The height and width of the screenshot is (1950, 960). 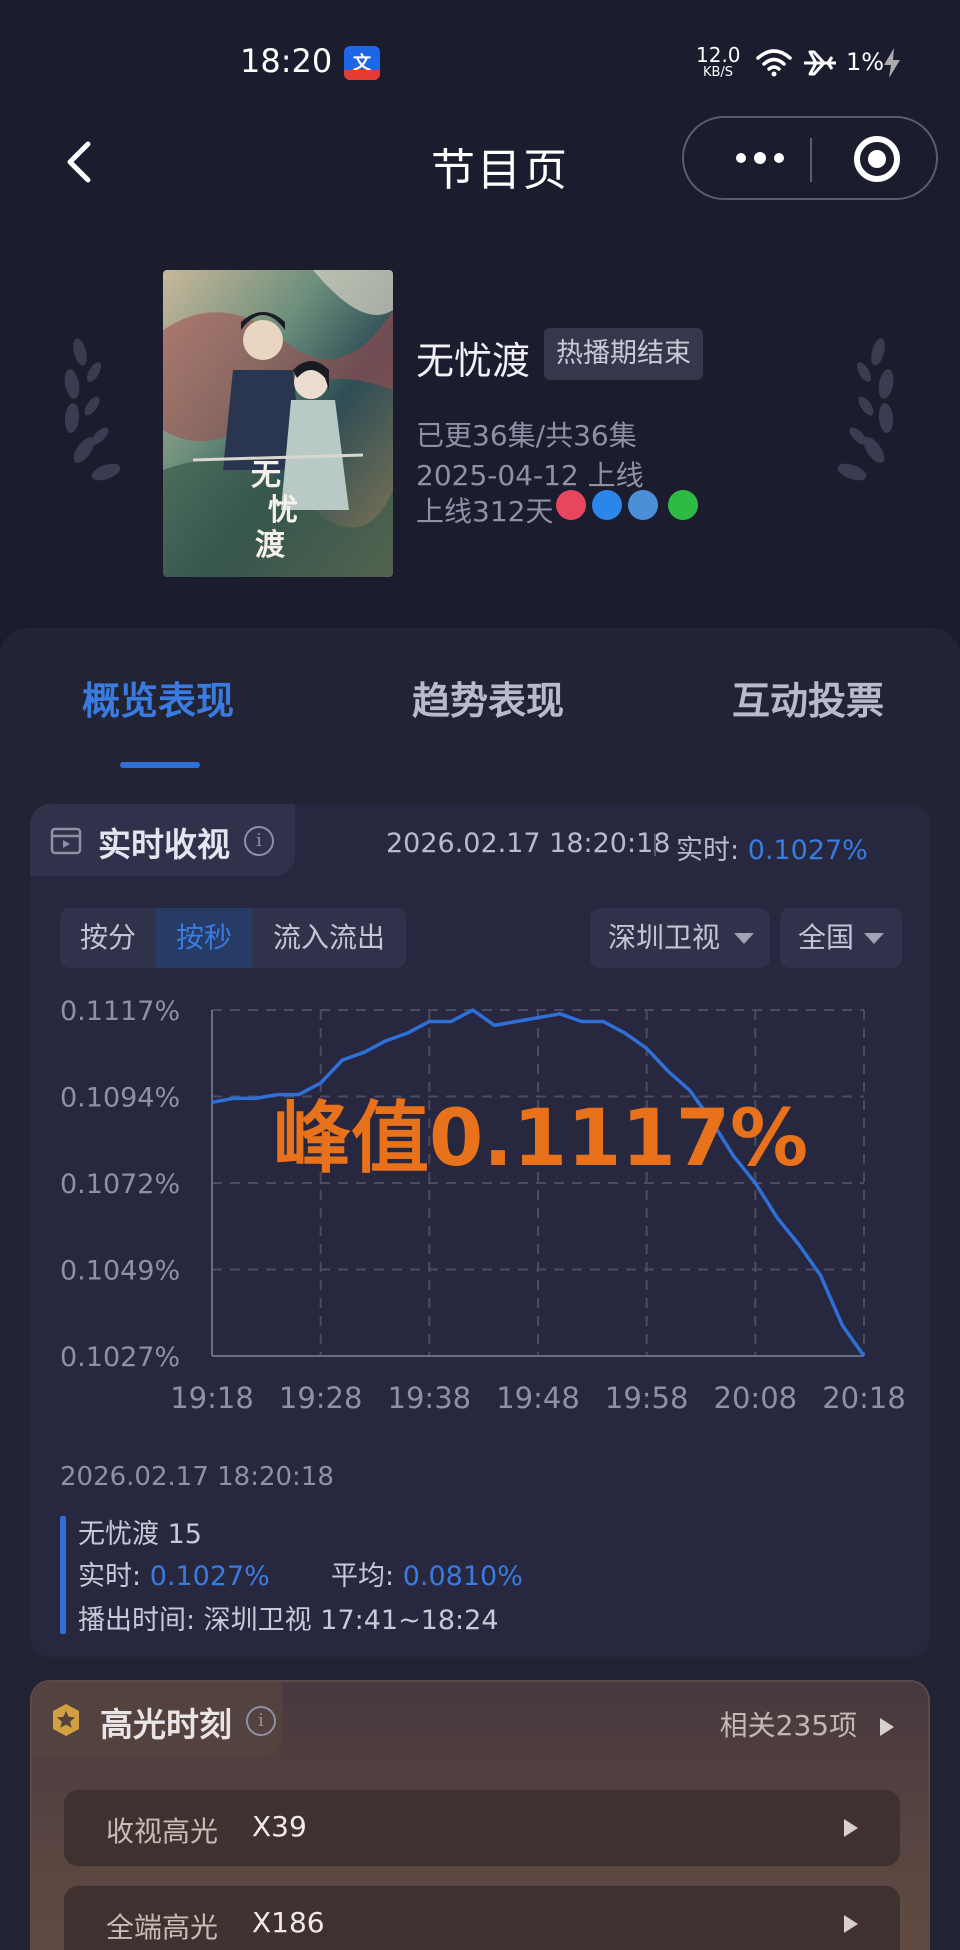 I want to click on episode-count: 已更36集/共36集, so click(x=526, y=435).